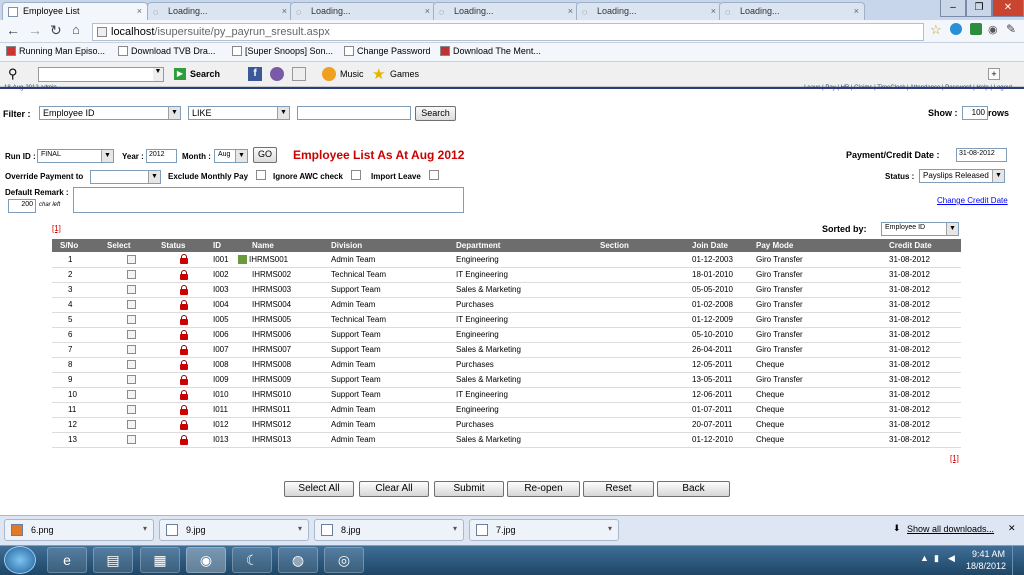 This screenshot has height=575, width=1024. Describe the element at coordinates (76, 29) in the screenshot. I see `home-icon: ⌂` at that location.